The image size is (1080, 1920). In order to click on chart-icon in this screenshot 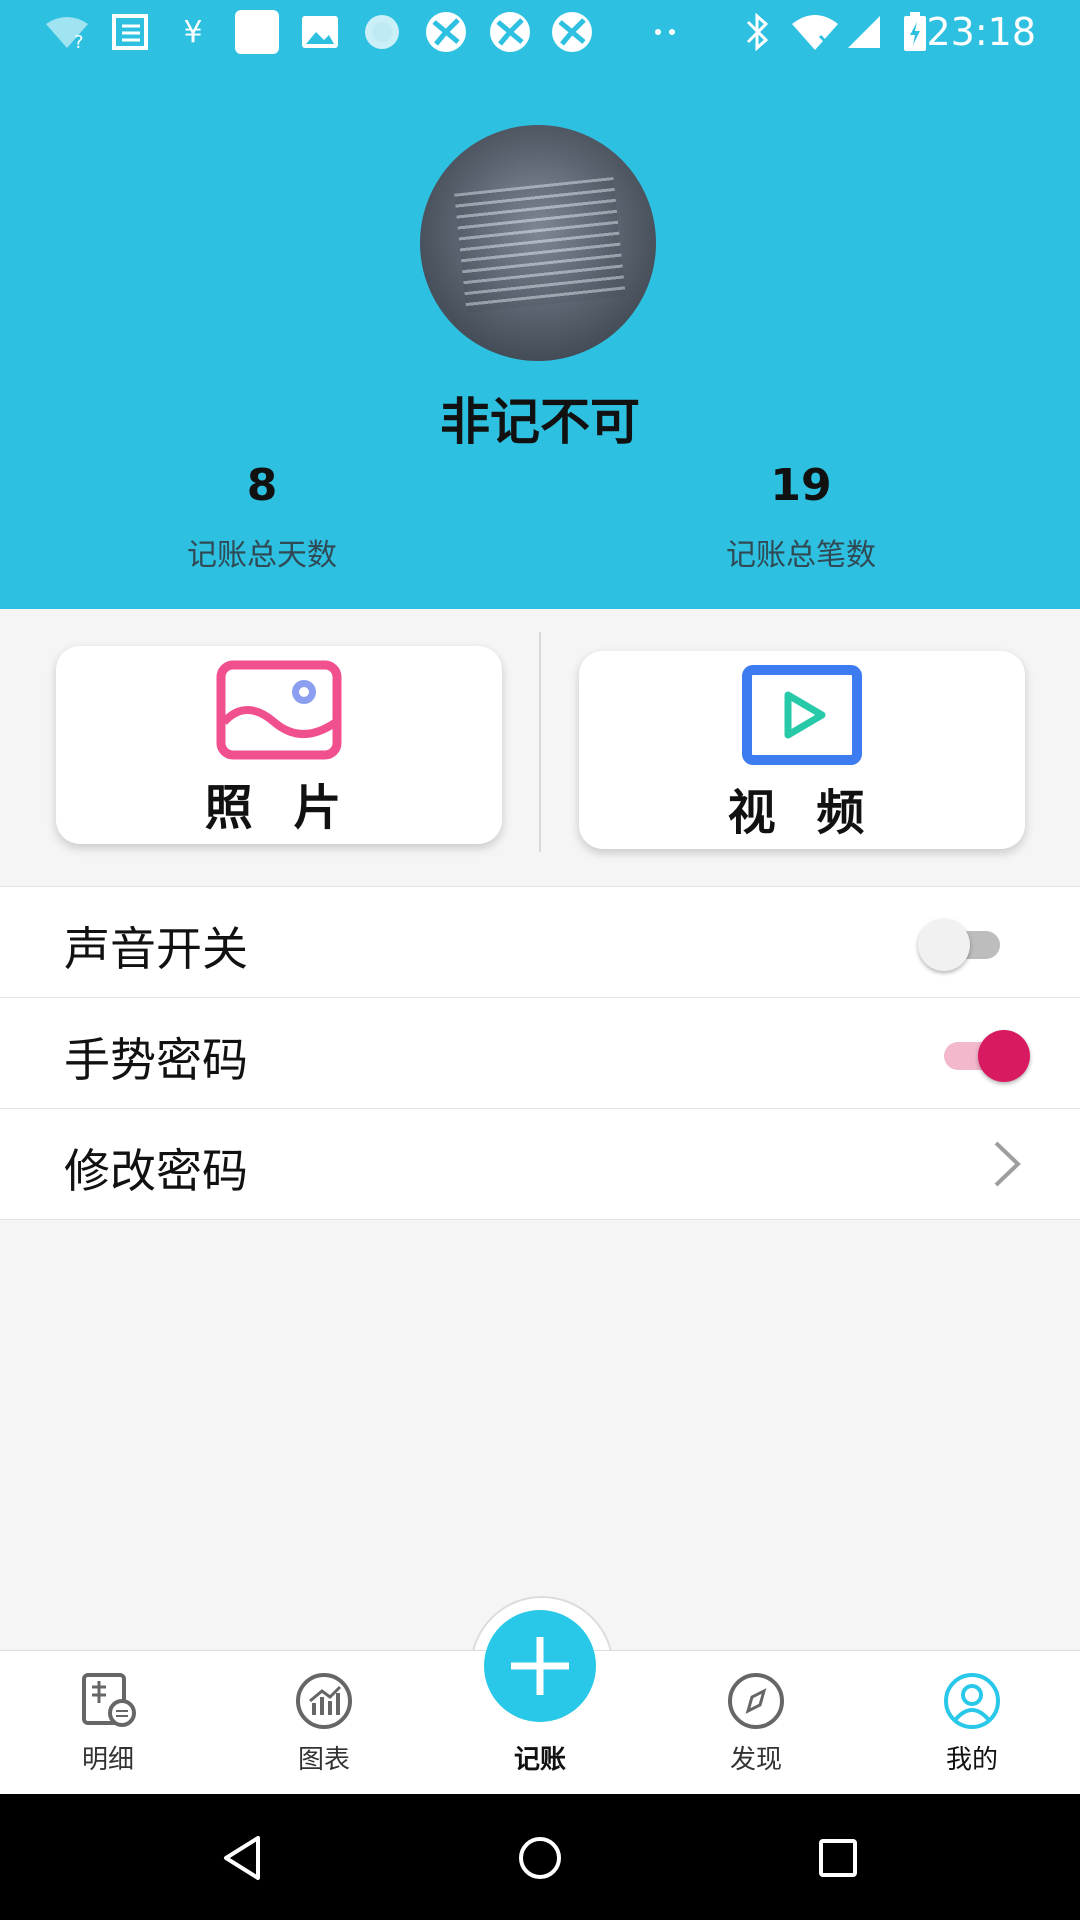, I will do `click(324, 1701)`.